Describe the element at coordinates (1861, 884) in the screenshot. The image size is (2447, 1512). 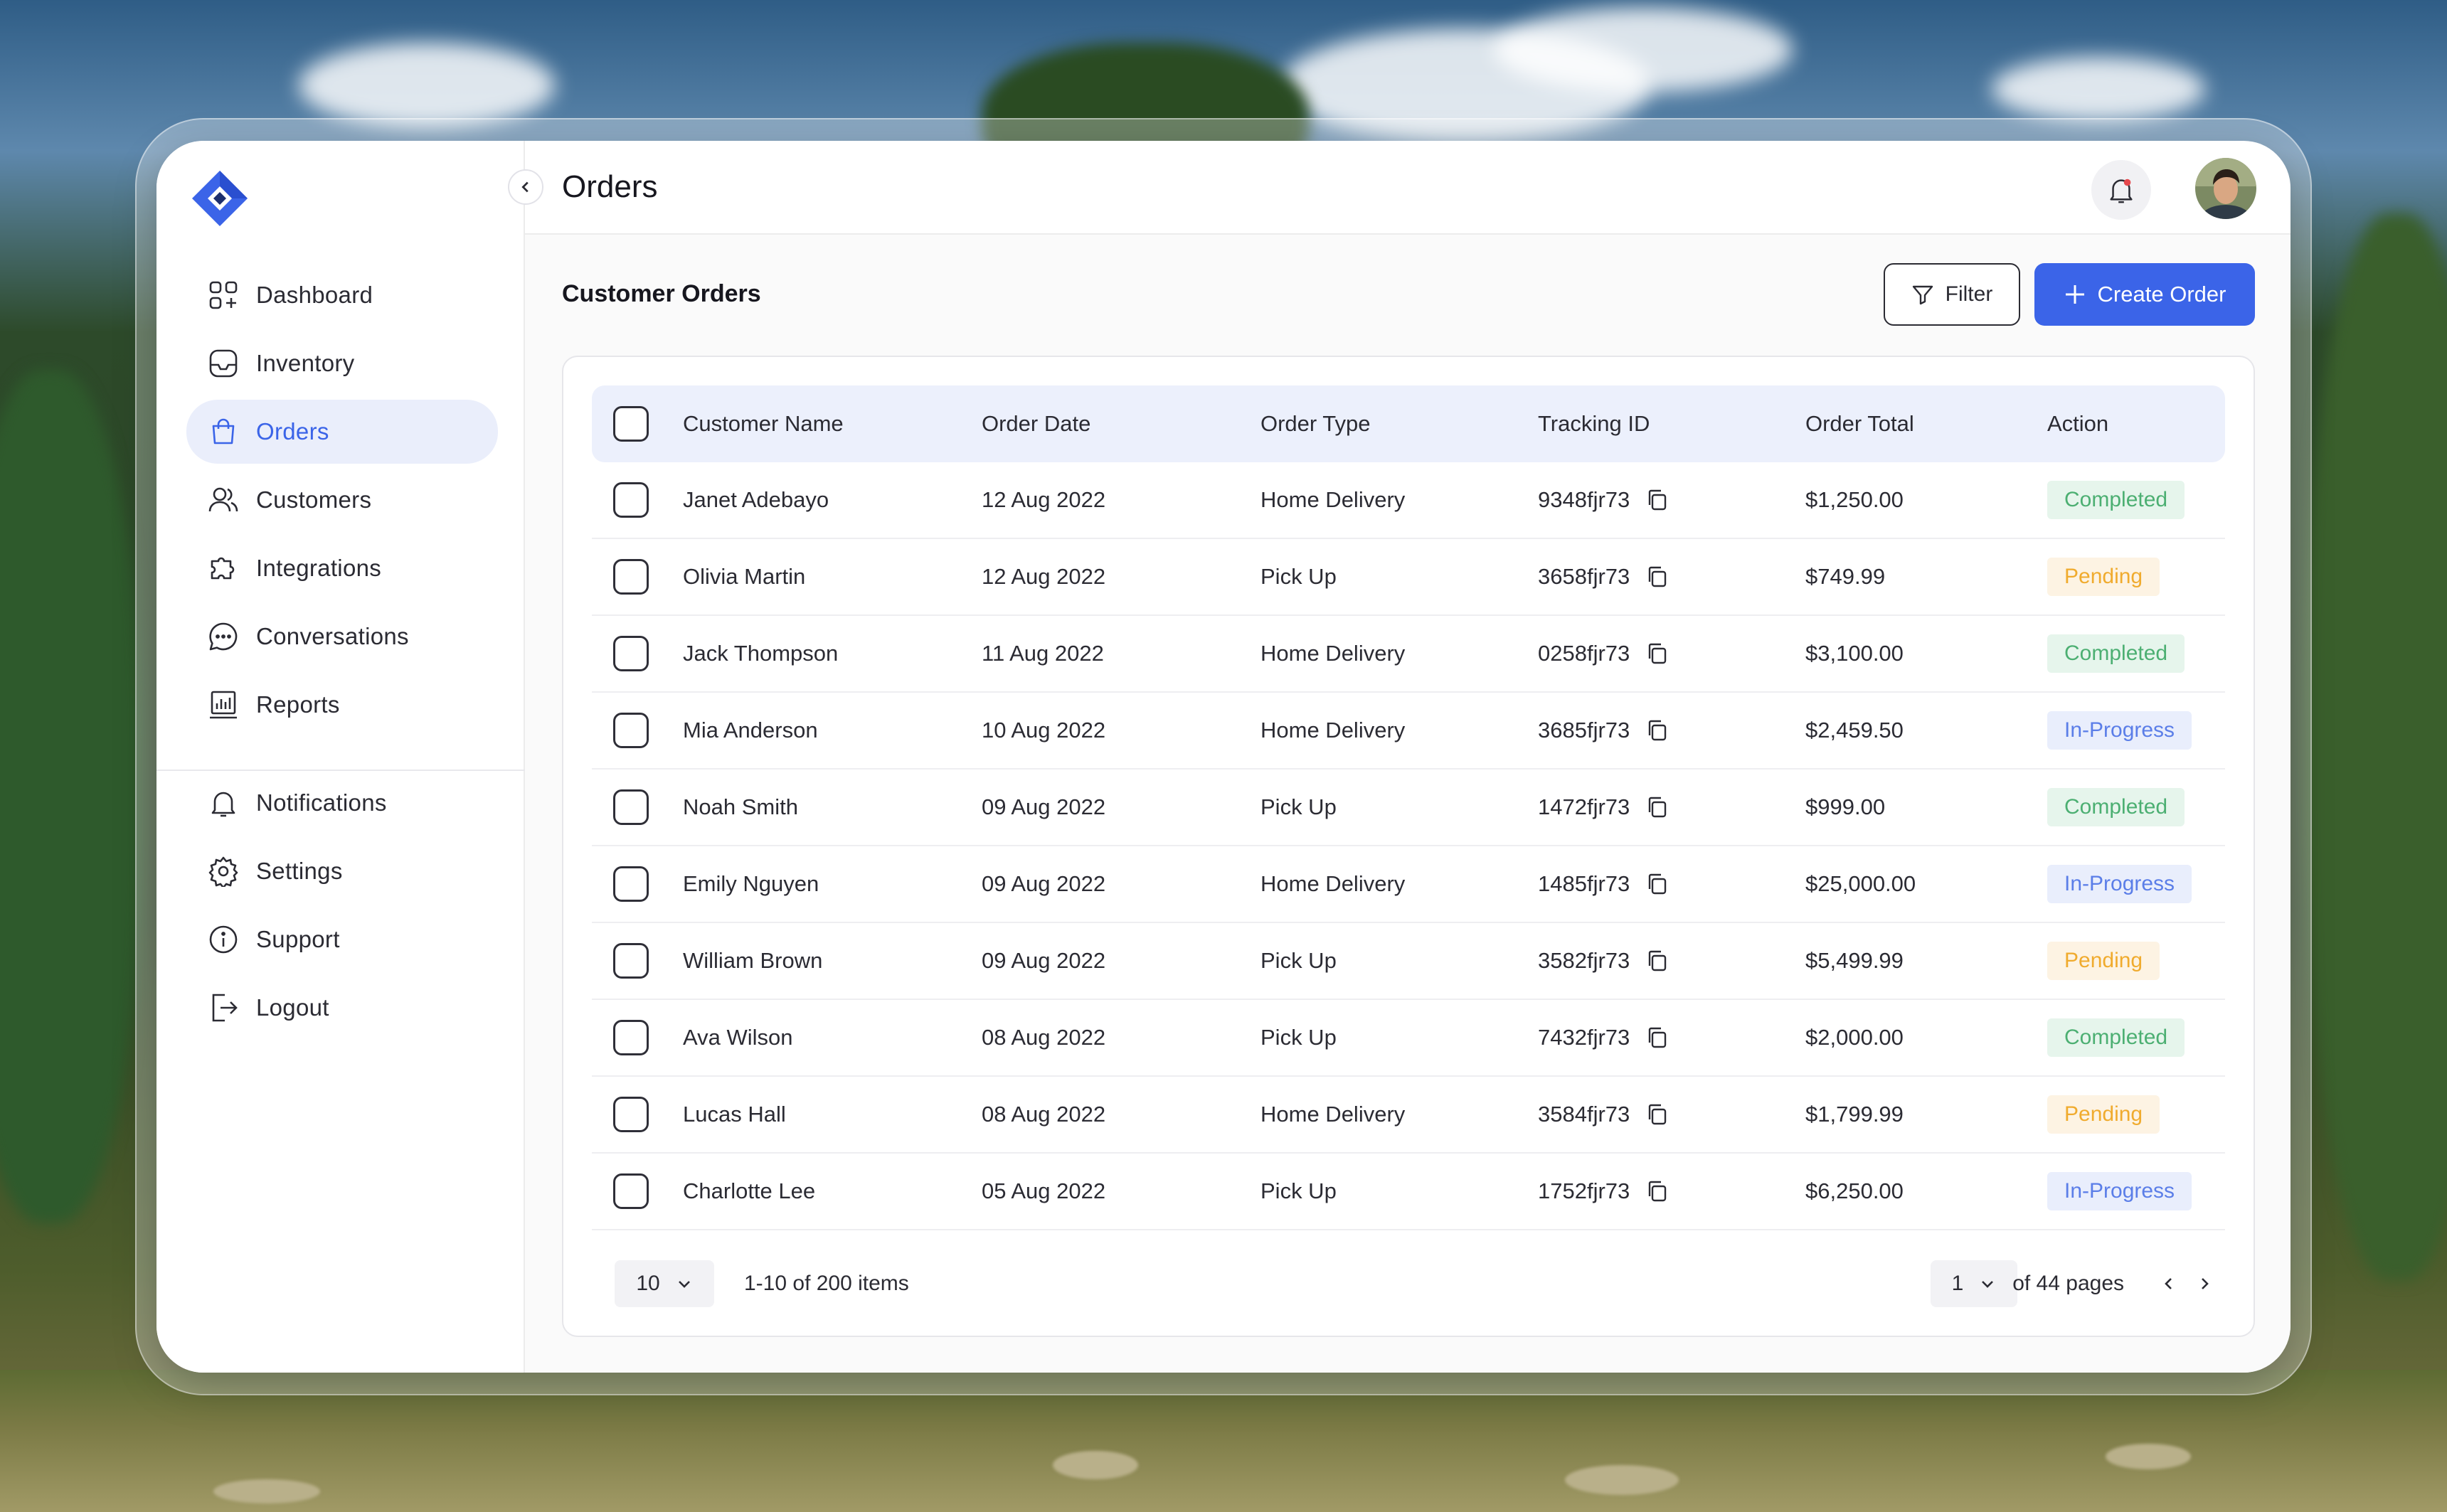
I see `order-total-cell: $25,000.00` at that location.